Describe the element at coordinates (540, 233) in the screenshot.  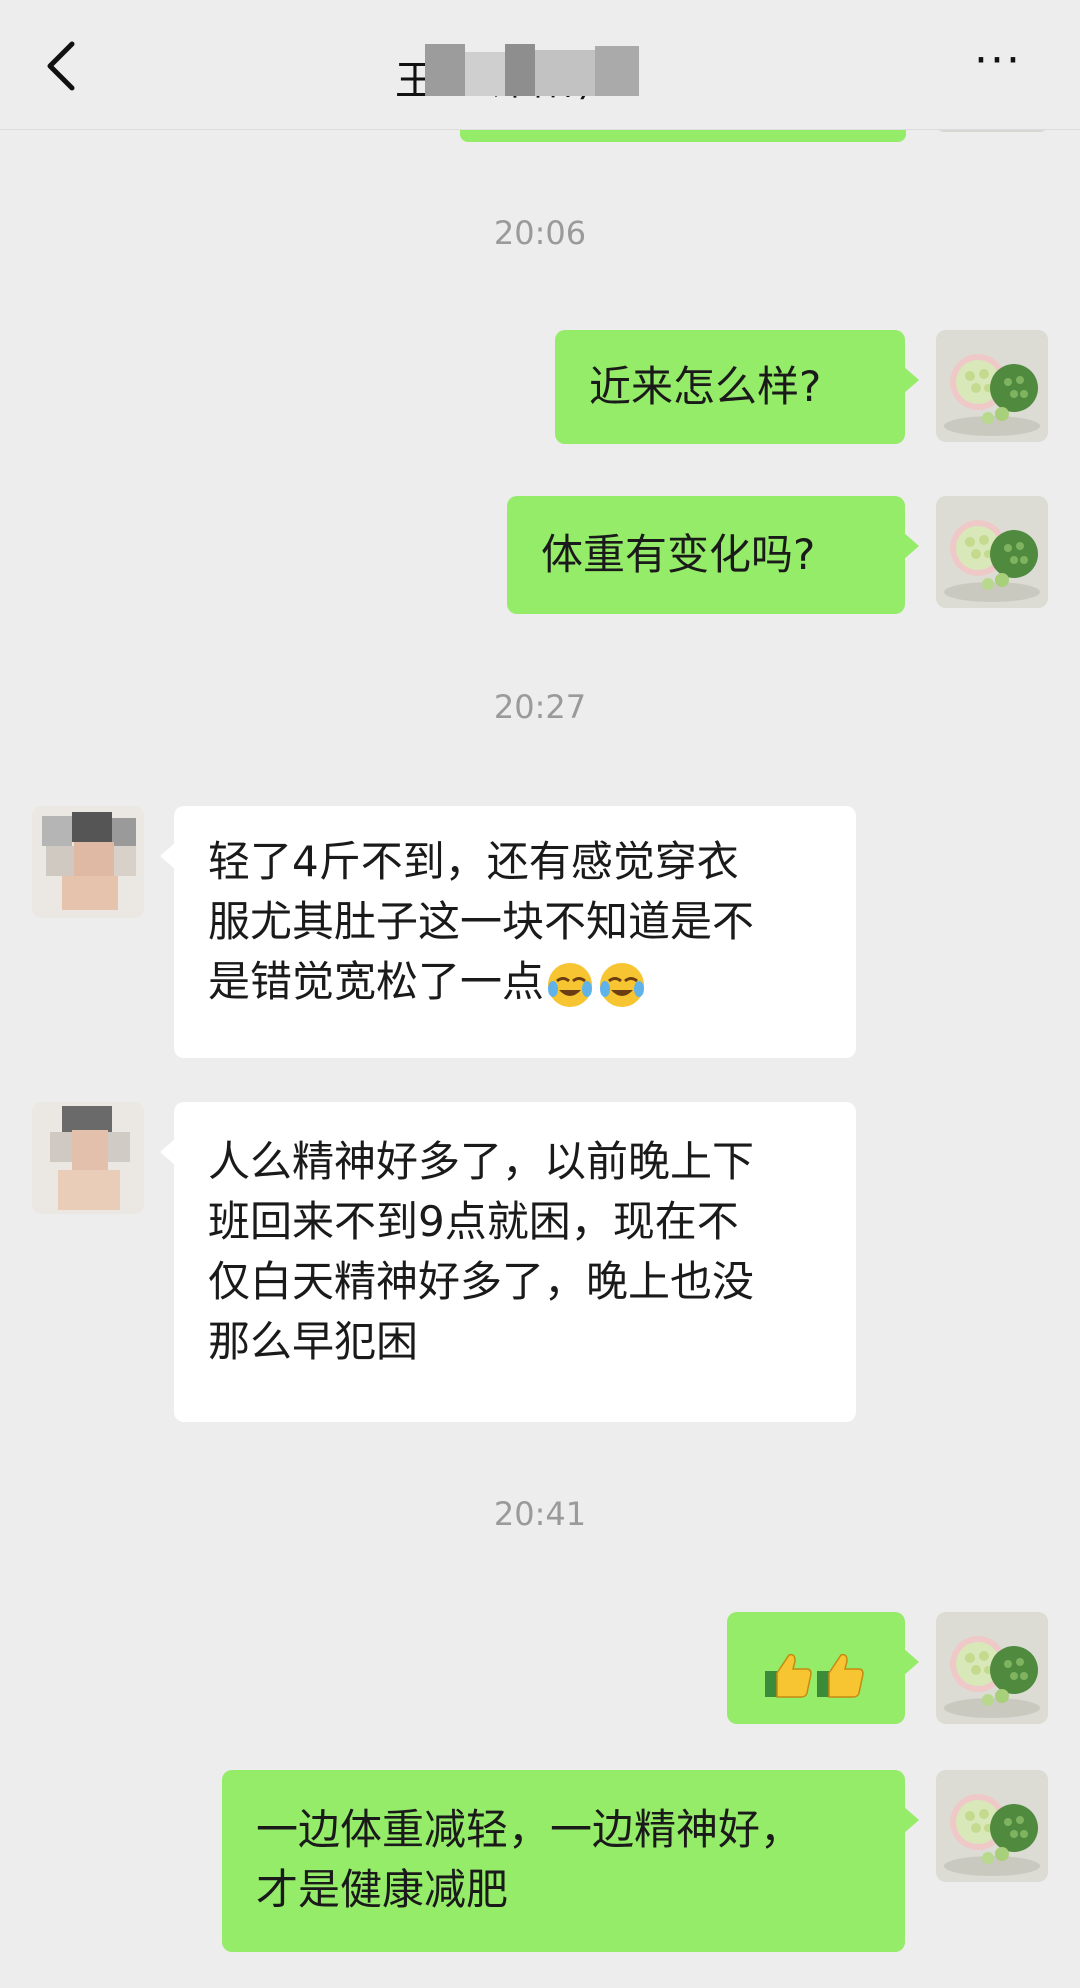
I see `timestamp: 20:06` at that location.